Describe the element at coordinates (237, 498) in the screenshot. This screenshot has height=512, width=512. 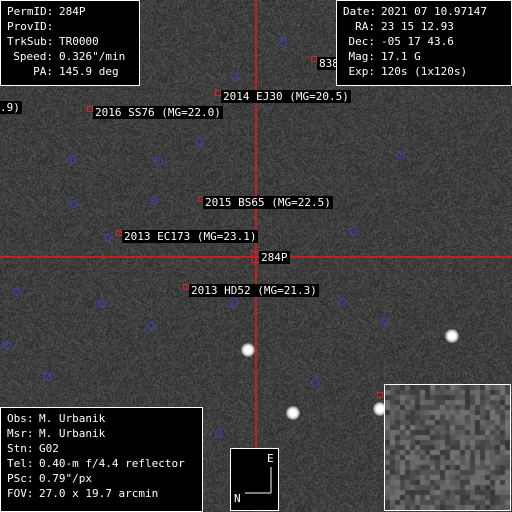
I see `compass-north-label: N` at that location.